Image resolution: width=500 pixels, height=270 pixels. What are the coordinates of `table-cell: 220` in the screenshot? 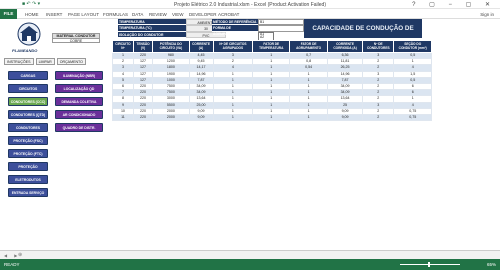 It's located at (143, 118).